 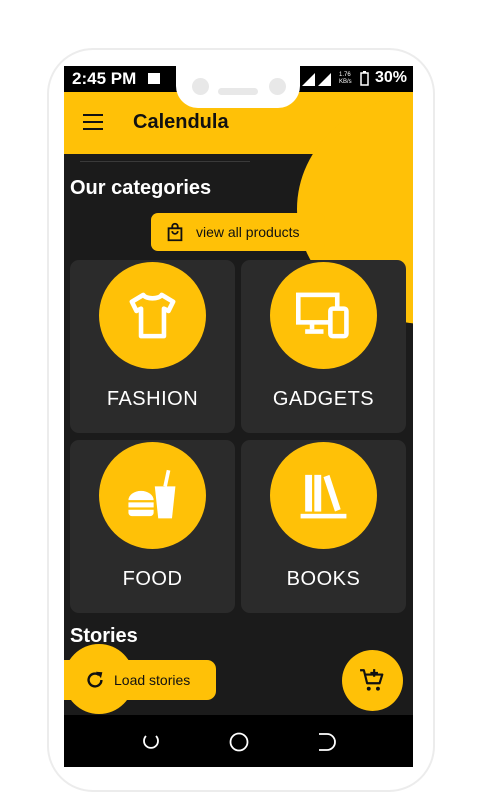 What do you see at coordinates (152, 680) in the screenshot?
I see `load-stories-label: Load stories` at bounding box center [152, 680].